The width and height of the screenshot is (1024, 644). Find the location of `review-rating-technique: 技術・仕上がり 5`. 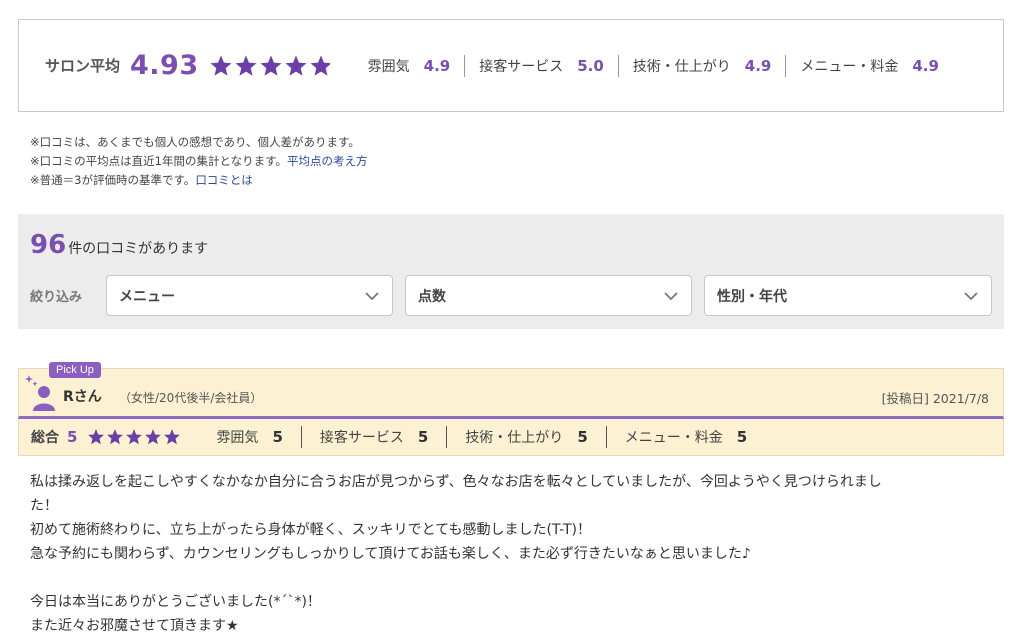

review-rating-technique: 技術・仕上がり 5 is located at coordinates (525, 437).